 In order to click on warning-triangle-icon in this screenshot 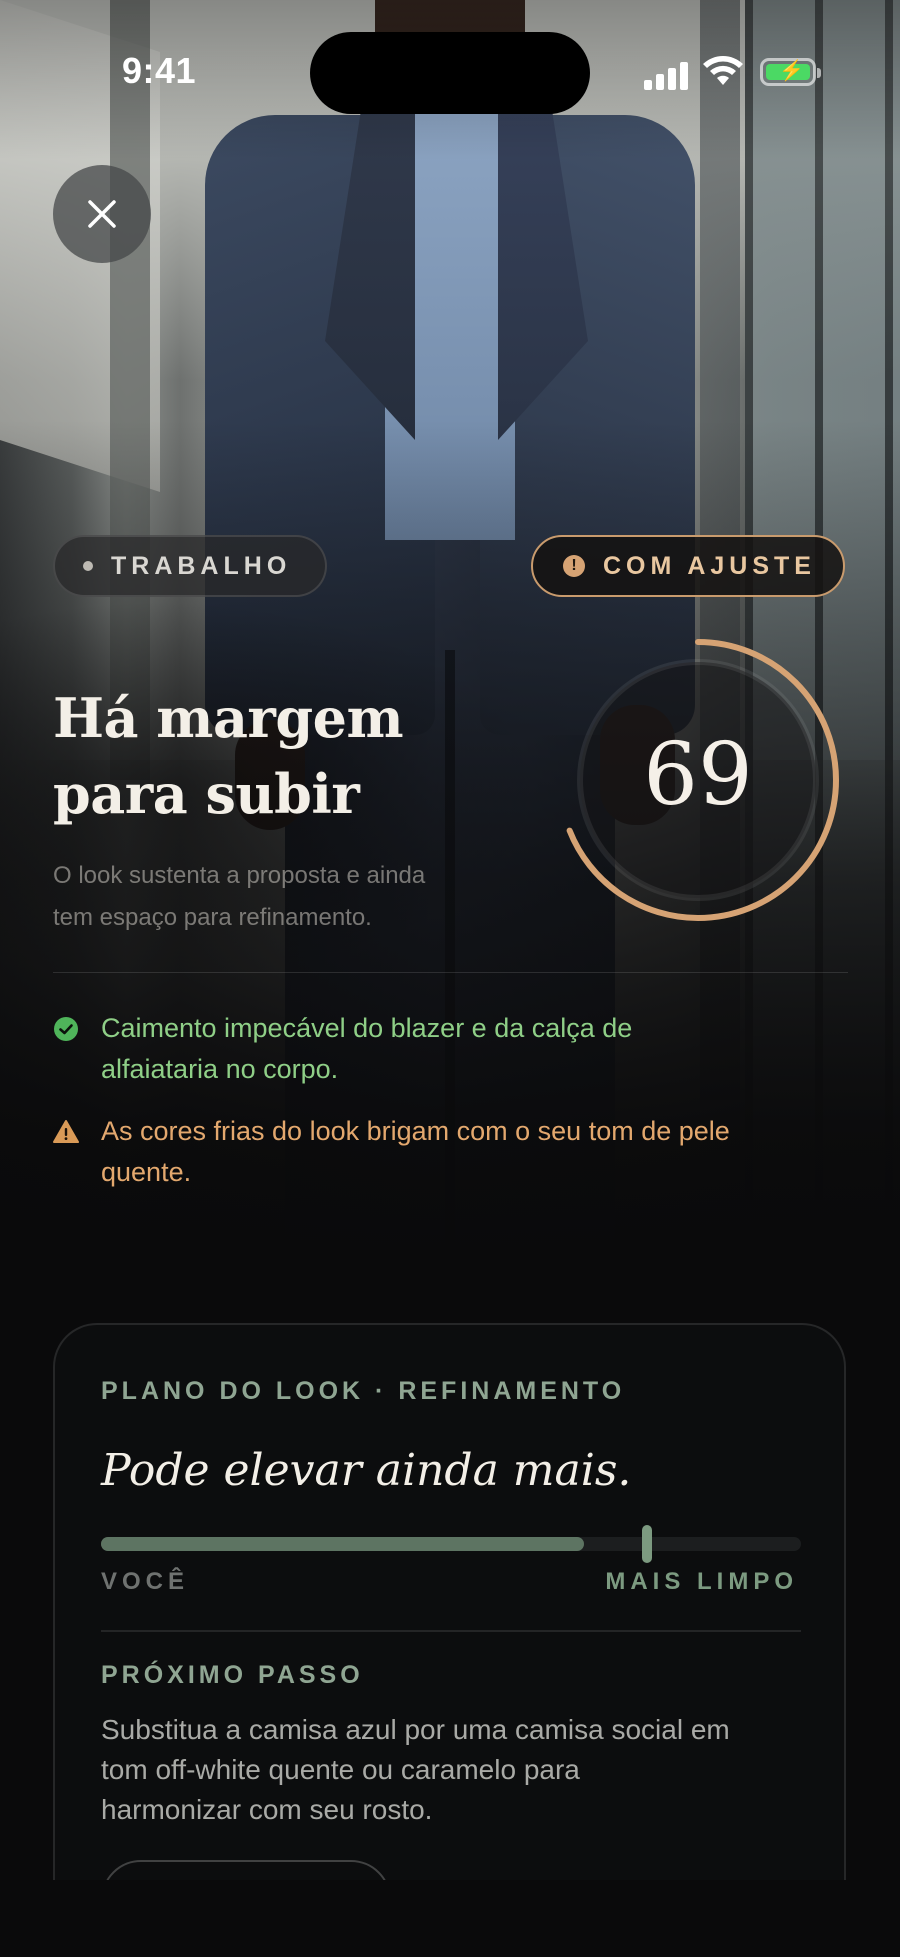, I will do `click(66, 1131)`.